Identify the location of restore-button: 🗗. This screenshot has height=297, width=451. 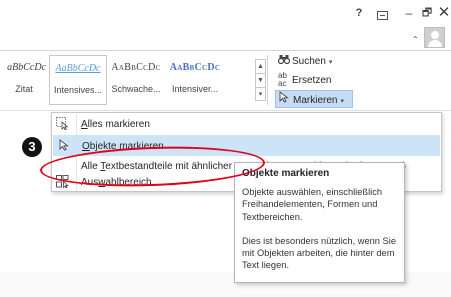
(427, 13).